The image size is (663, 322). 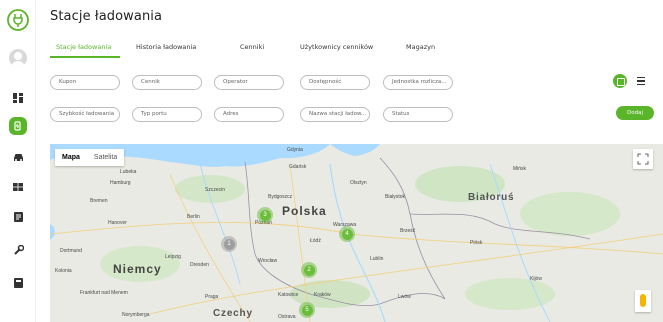 I want to click on map-label-country: Czechy, so click(x=233, y=313).